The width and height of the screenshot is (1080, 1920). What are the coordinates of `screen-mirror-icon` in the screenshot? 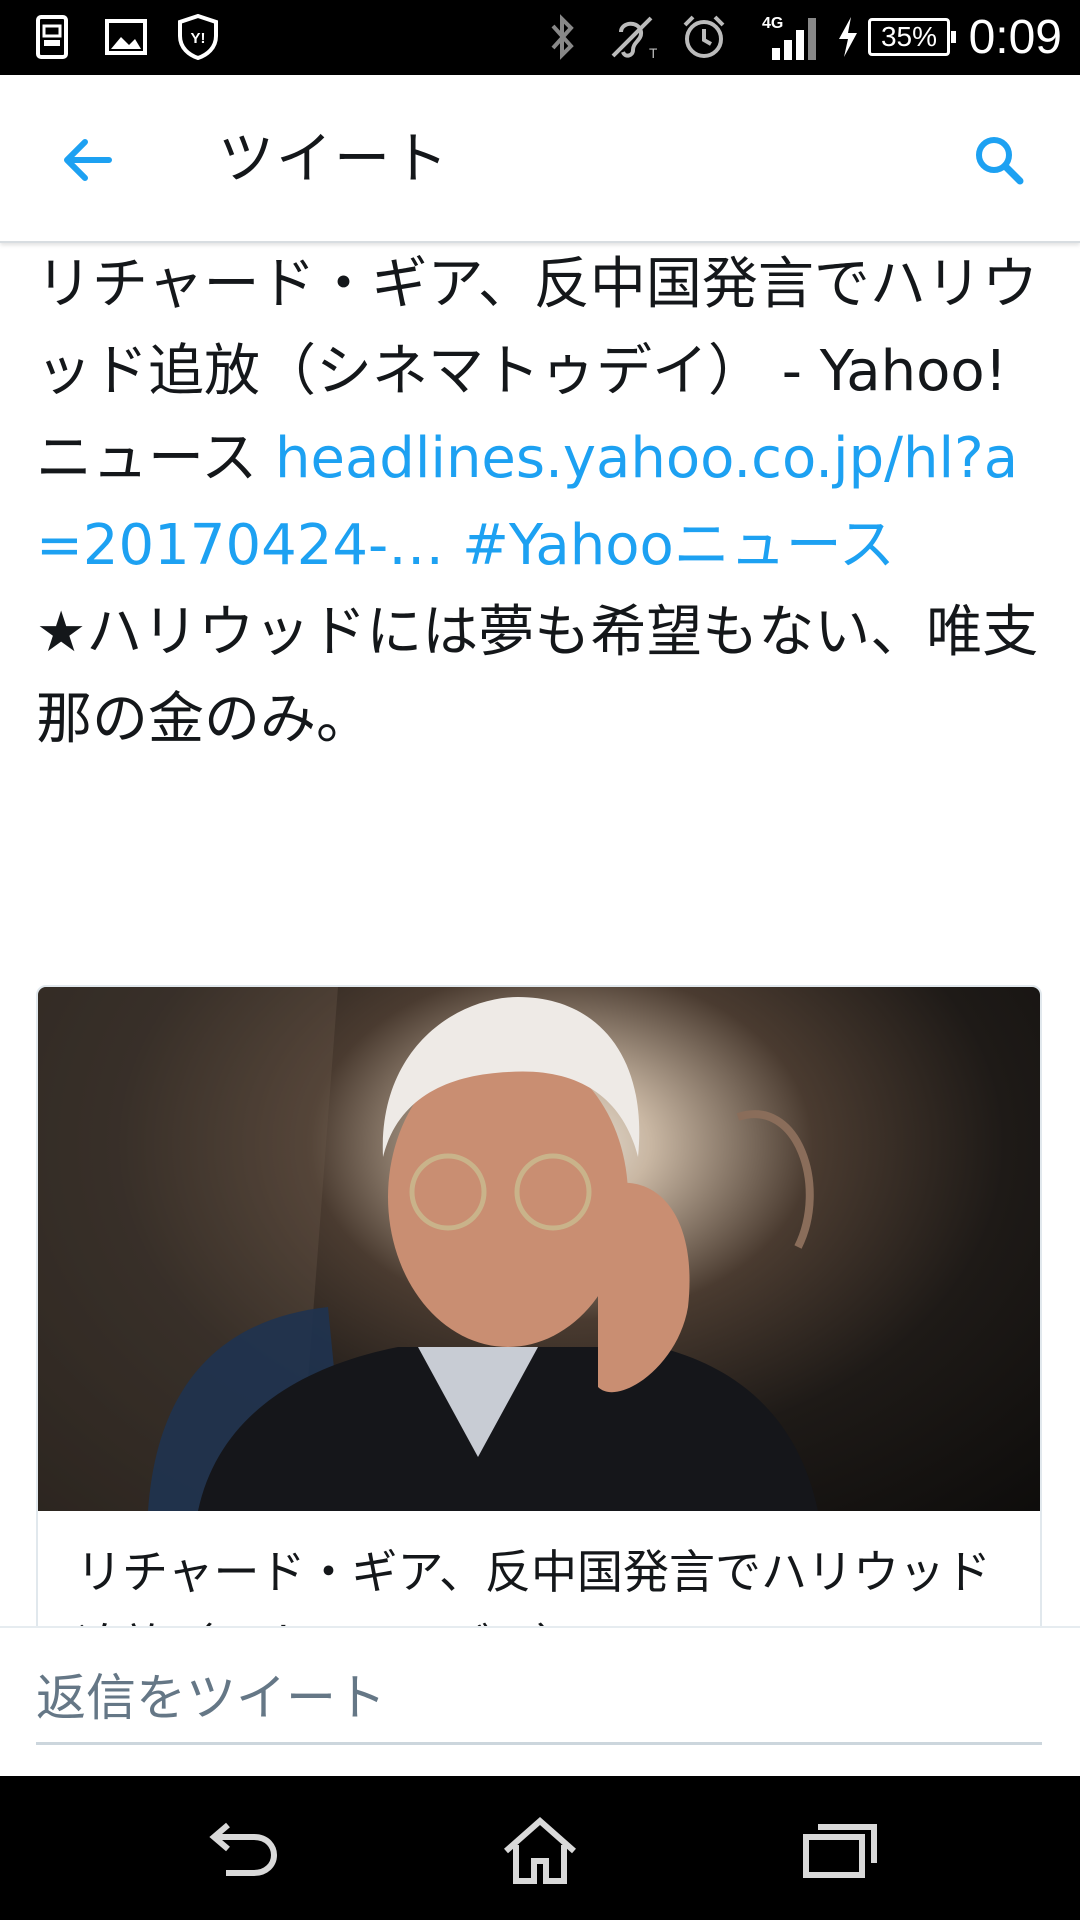 It's located at (52, 37).